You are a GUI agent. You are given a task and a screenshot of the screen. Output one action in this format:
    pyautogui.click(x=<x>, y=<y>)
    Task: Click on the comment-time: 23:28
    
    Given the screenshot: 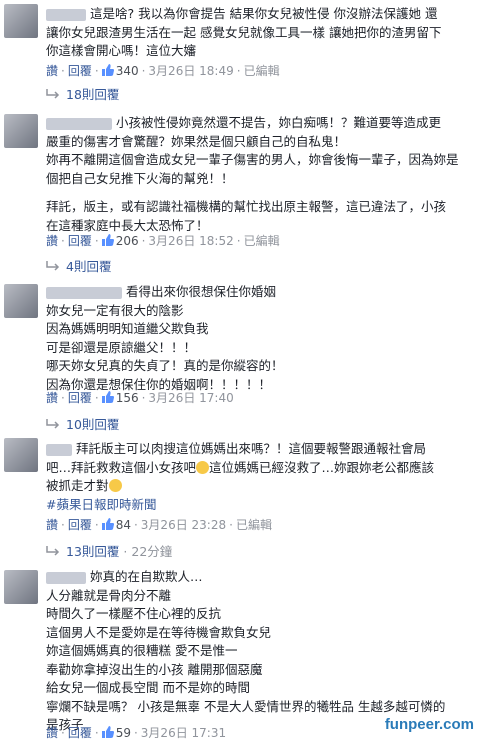 What is the action you would take?
    pyautogui.click(x=209, y=525)
    